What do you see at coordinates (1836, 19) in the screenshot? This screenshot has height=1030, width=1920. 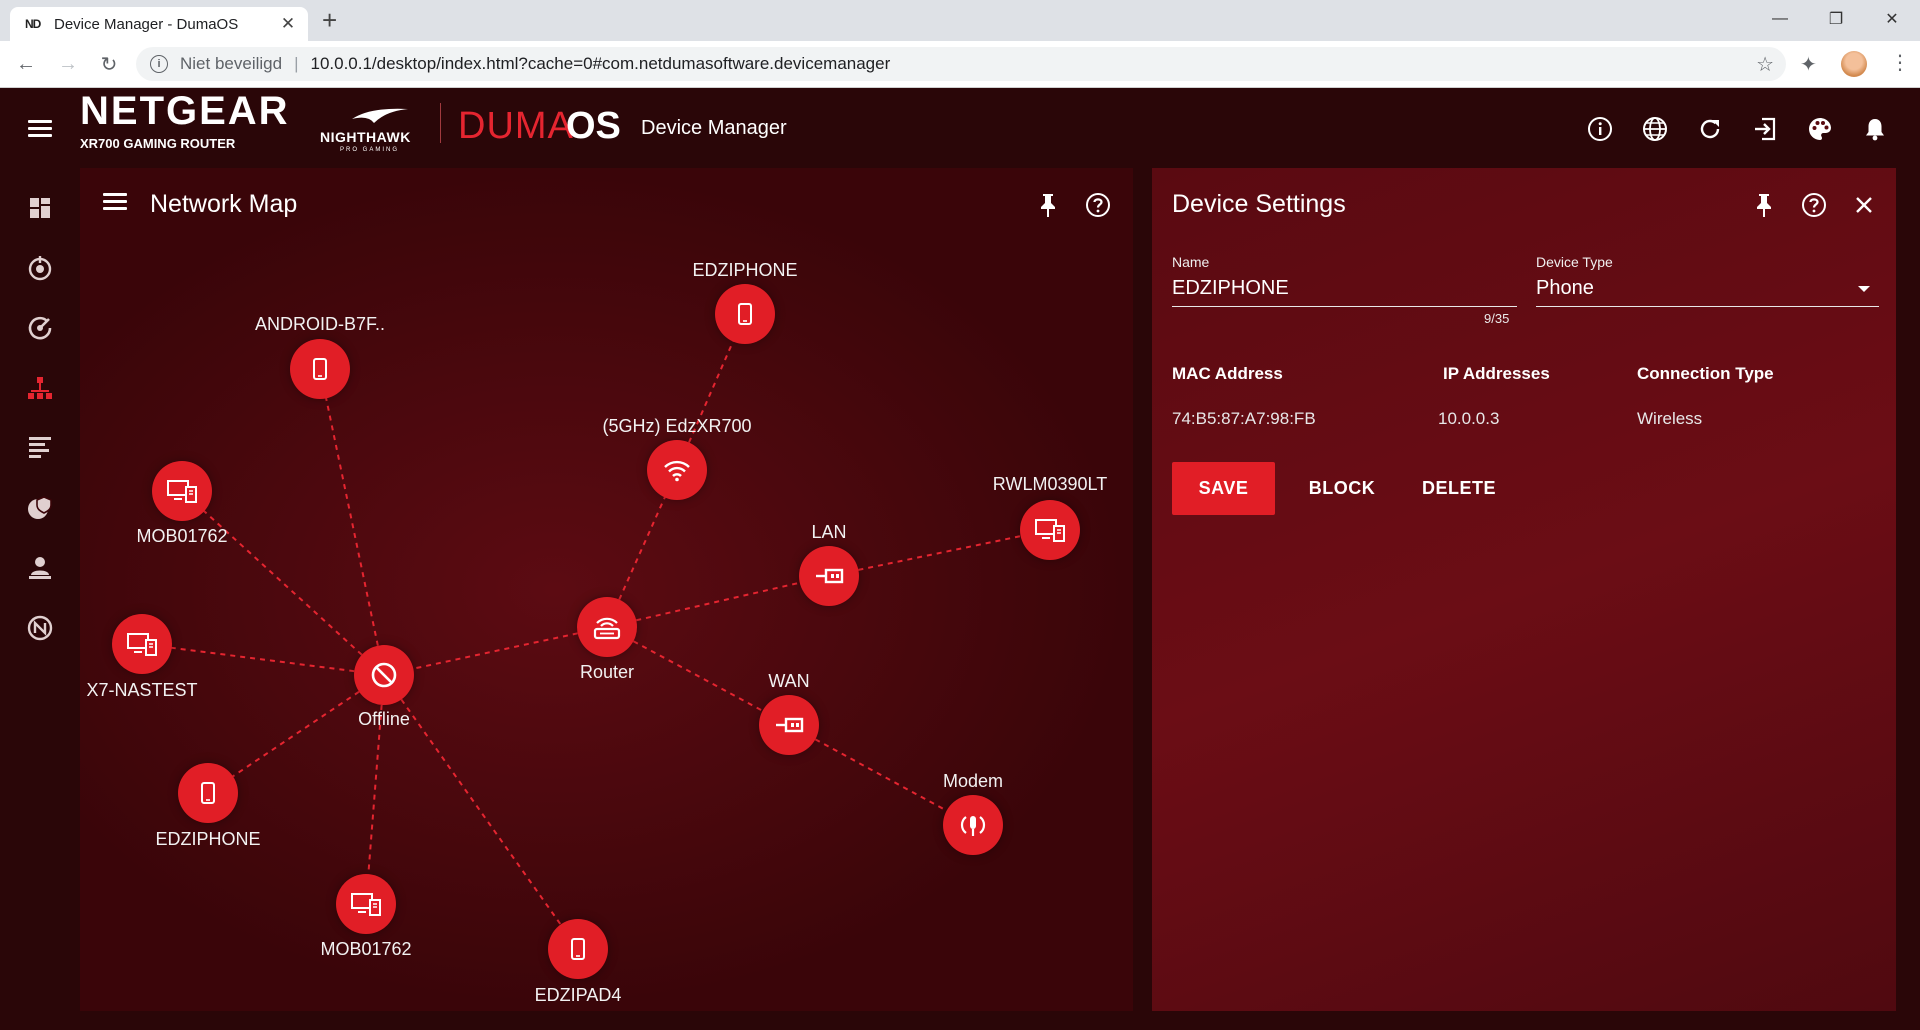 I see `restore-icon: ❐` at bounding box center [1836, 19].